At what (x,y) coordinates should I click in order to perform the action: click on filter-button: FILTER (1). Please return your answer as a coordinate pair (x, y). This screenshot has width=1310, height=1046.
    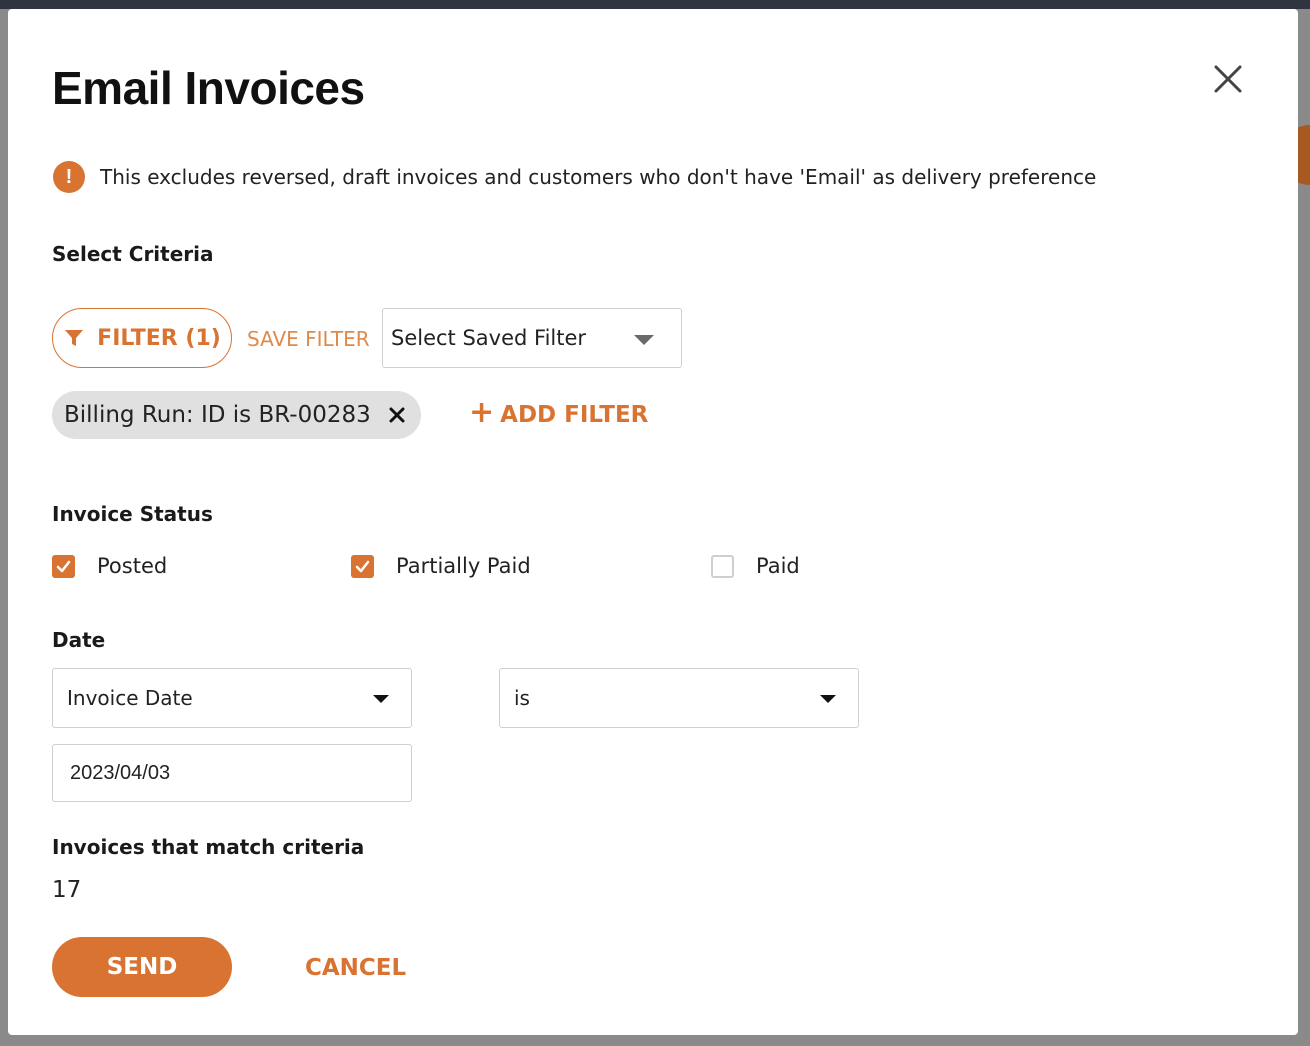
    Looking at the image, I should click on (142, 338).